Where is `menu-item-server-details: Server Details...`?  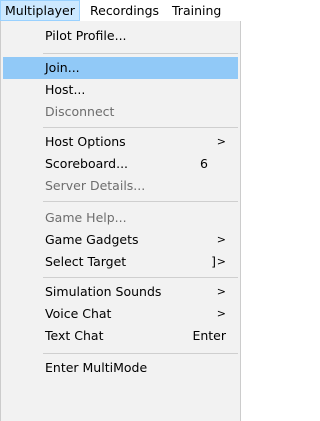 menu-item-server-details: Server Details... is located at coordinates (120, 186).